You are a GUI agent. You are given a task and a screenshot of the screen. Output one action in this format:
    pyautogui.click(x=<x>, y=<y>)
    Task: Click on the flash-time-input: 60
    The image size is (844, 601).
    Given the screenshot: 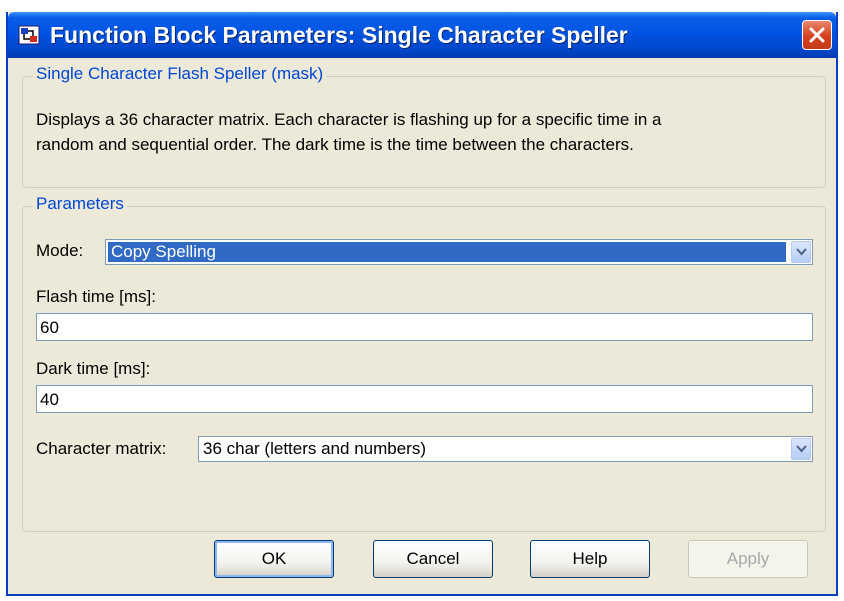 What is the action you would take?
    pyautogui.click(x=424, y=327)
    